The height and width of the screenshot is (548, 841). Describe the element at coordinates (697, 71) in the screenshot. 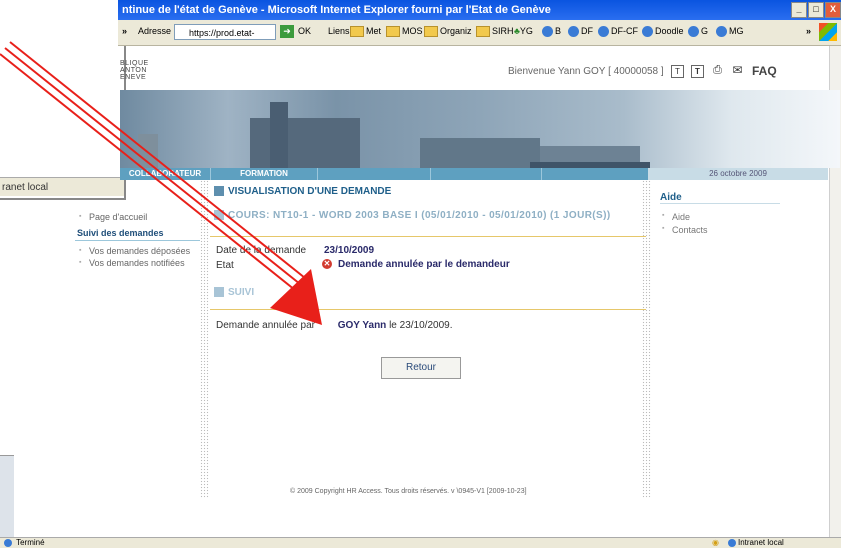

I see `text-size-large-icon: T` at that location.